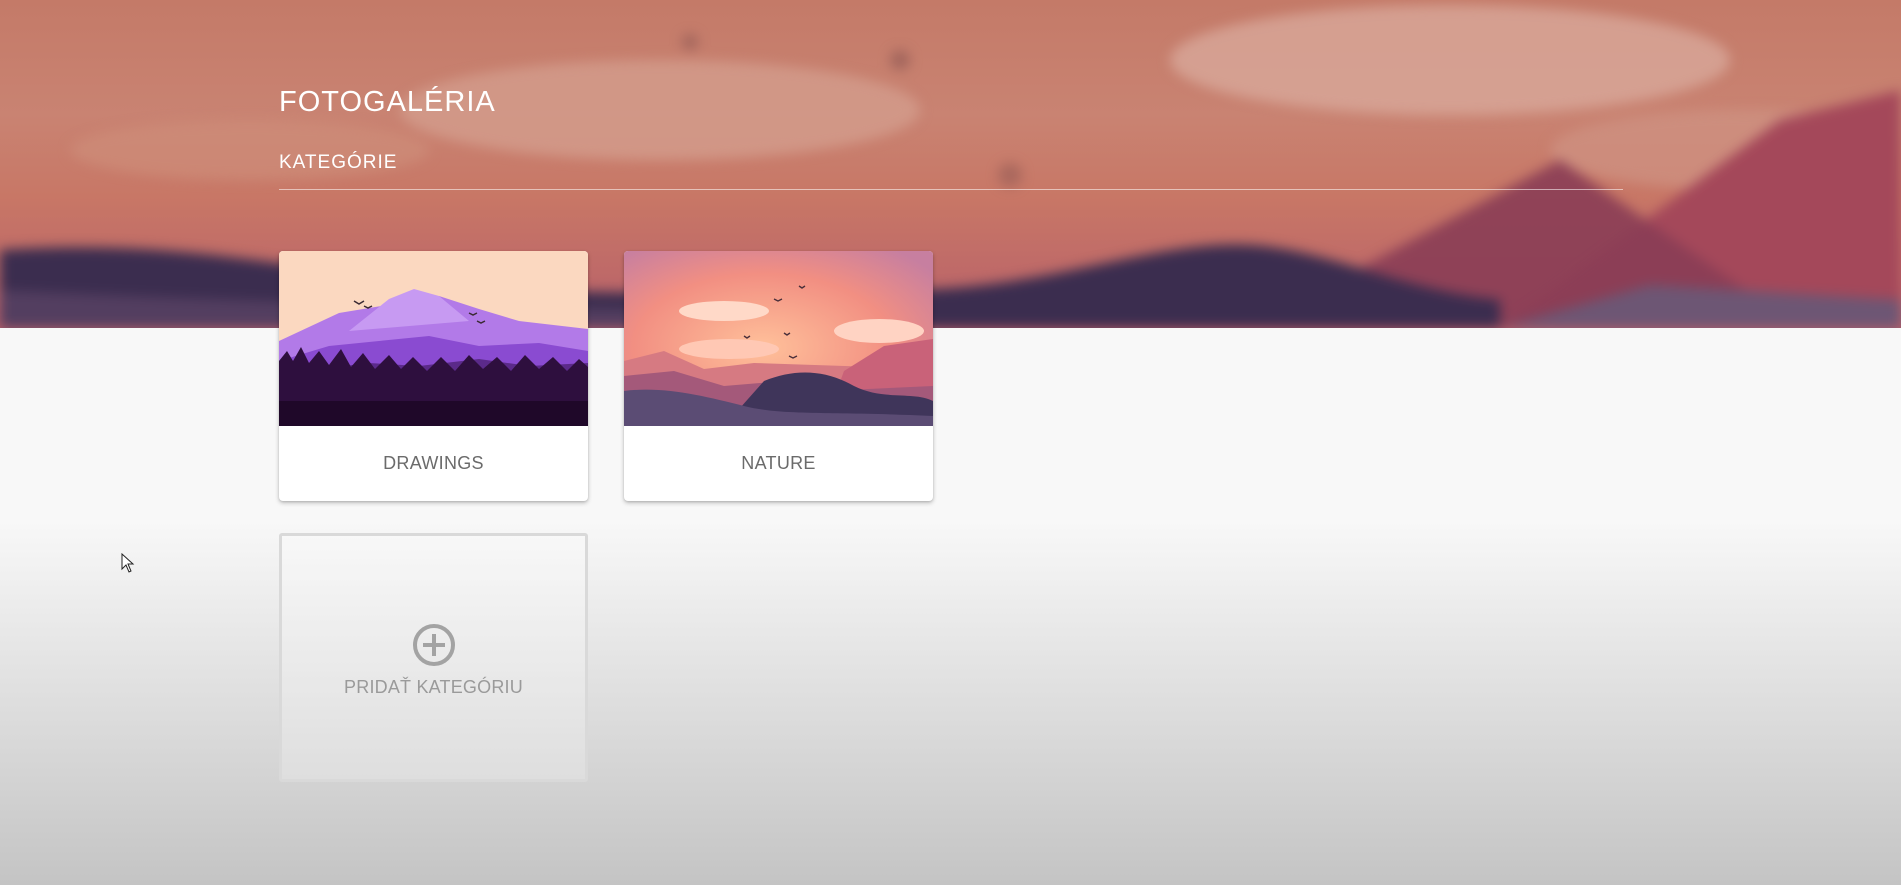 Image resolution: width=1901 pixels, height=885 pixels. Describe the element at coordinates (433, 645) in the screenshot. I see `plus-circle-icon` at that location.